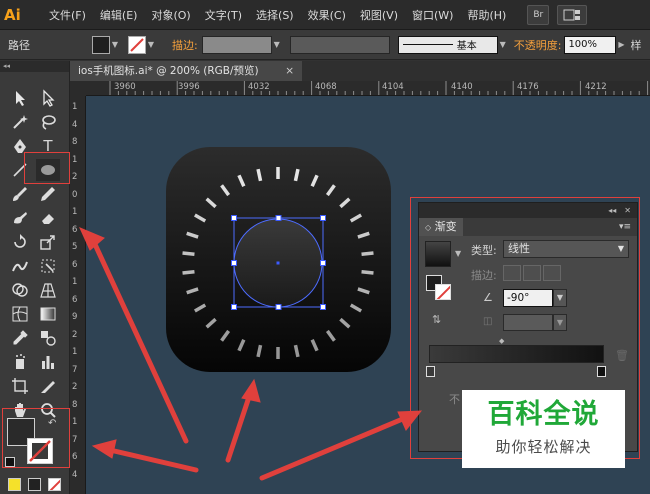 The width and height of the screenshot is (650, 494). I want to click on collapse-arrows-icon: ◂◂, so click(34, 66).